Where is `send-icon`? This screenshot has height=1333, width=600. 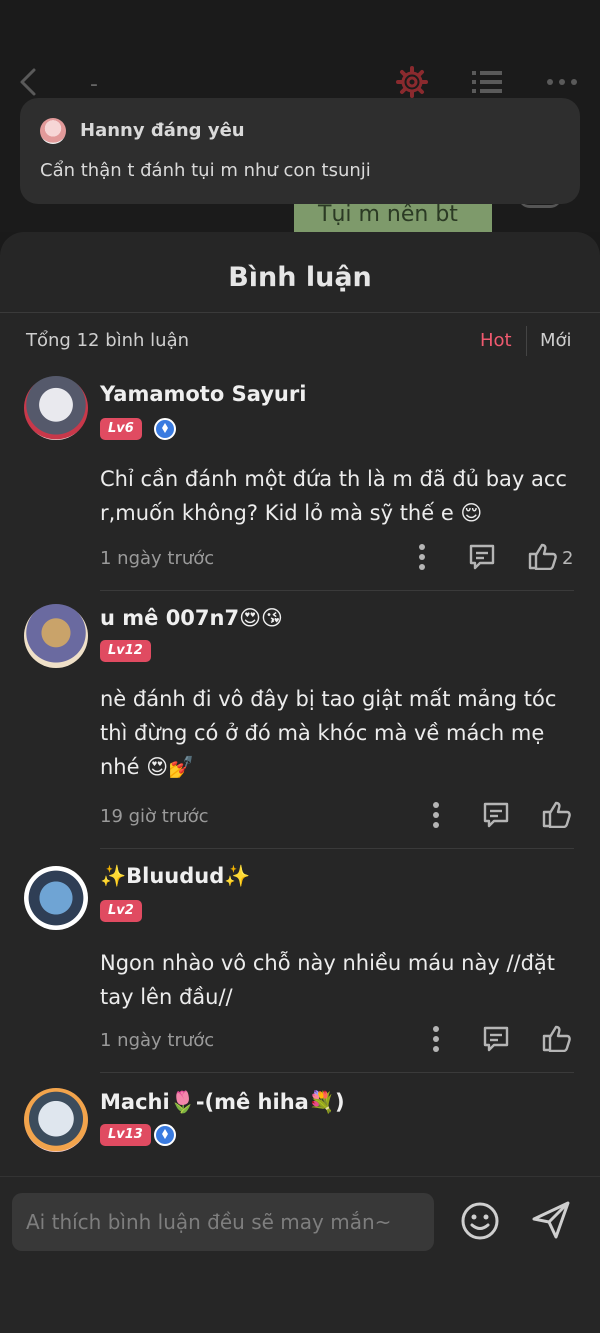
send-icon is located at coordinates (551, 1220).